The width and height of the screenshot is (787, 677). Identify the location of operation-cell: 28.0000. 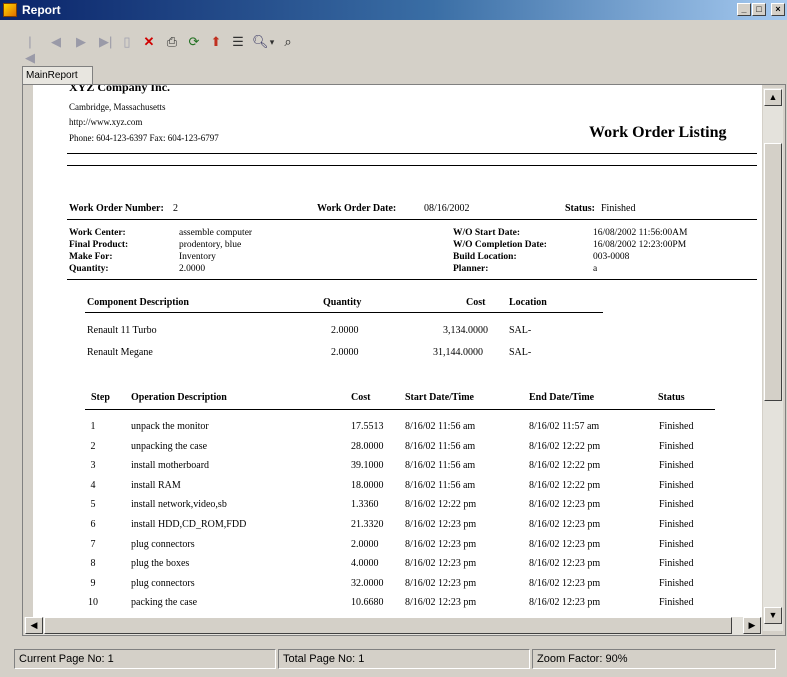
(367, 446).